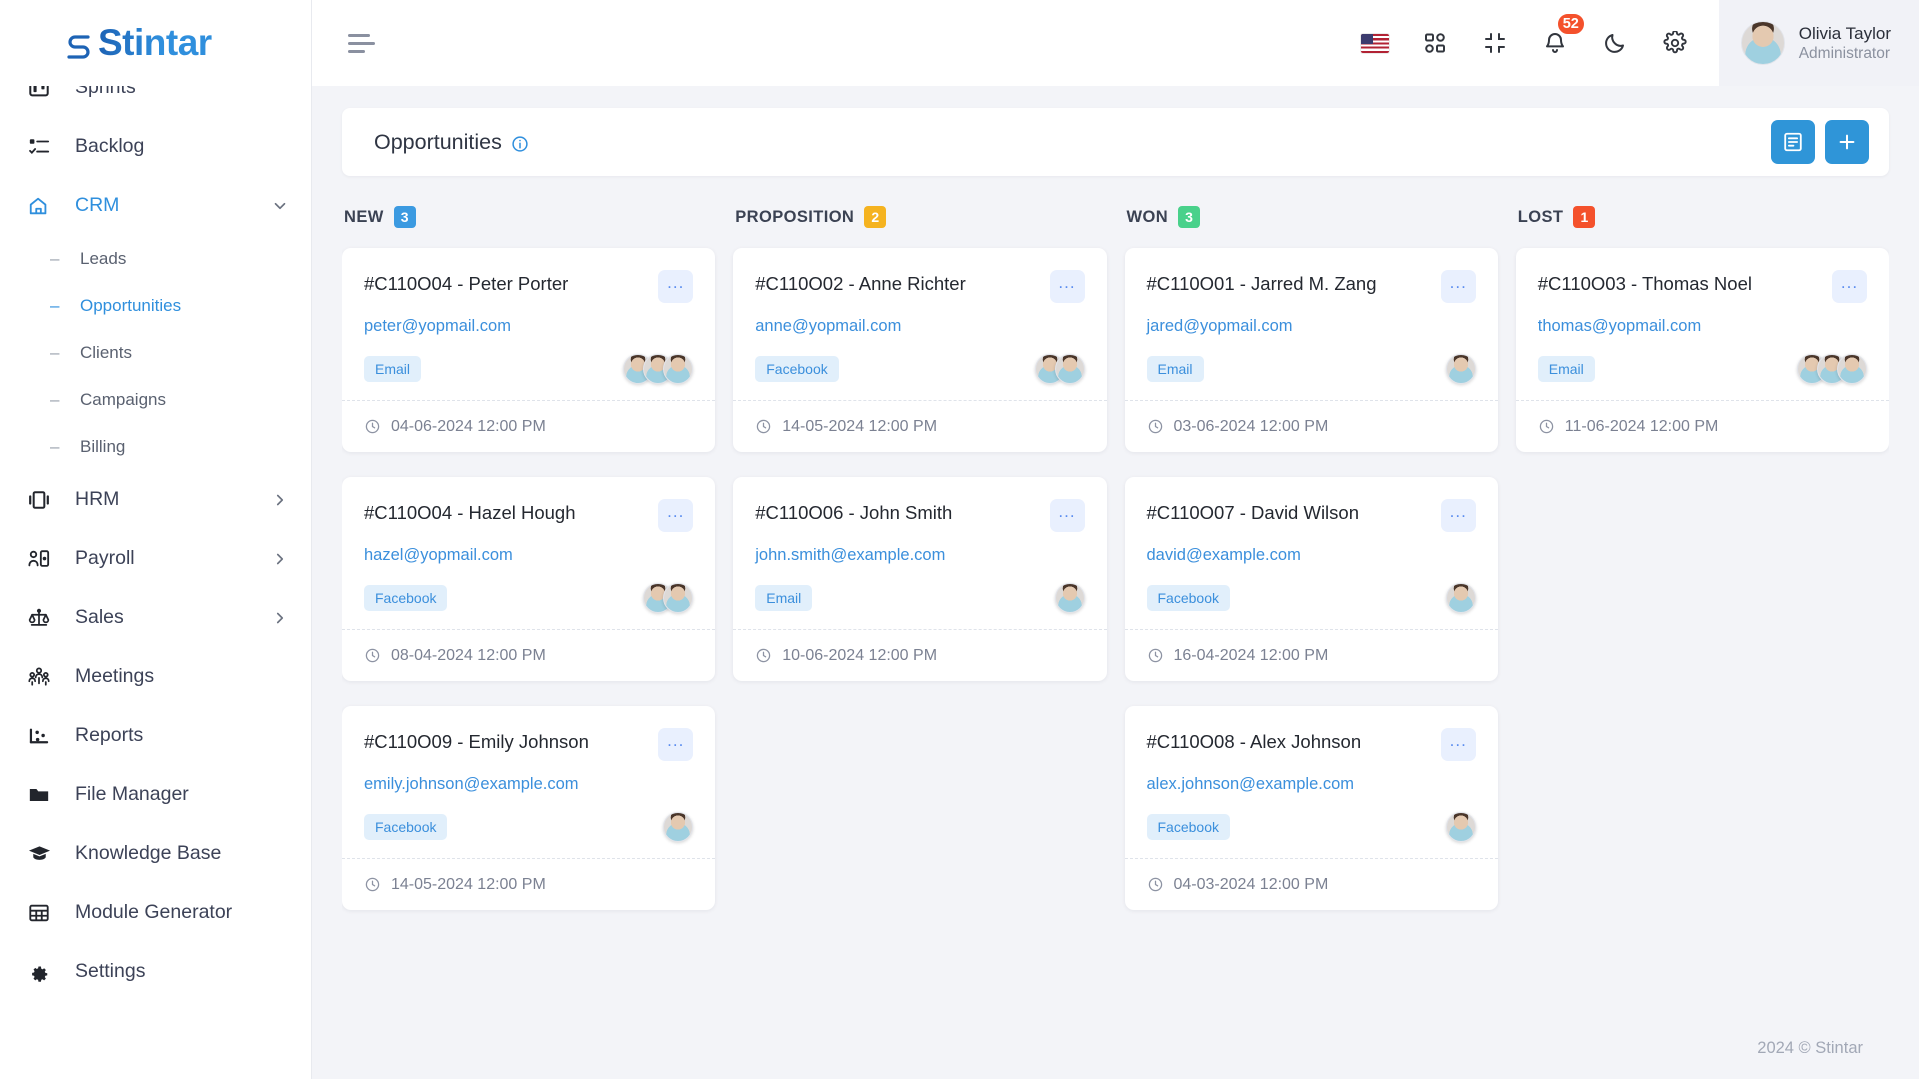 The image size is (1919, 1079). Describe the element at coordinates (132, 794) in the screenshot. I see `sidebar-item-label: File Manager` at that location.